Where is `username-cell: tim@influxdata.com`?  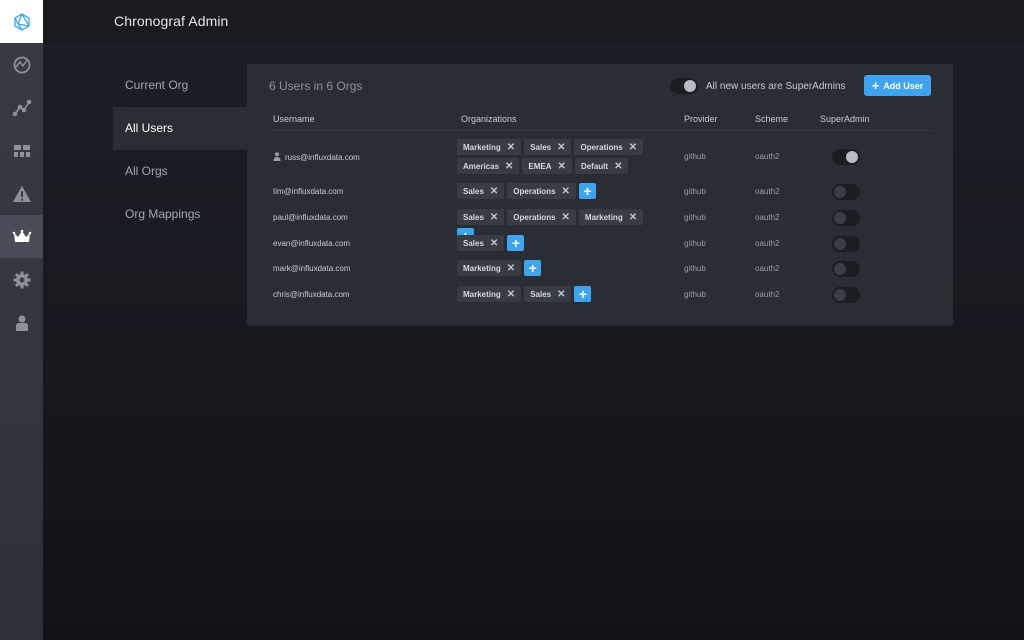
username-cell: tim@influxdata.com is located at coordinates (308, 191).